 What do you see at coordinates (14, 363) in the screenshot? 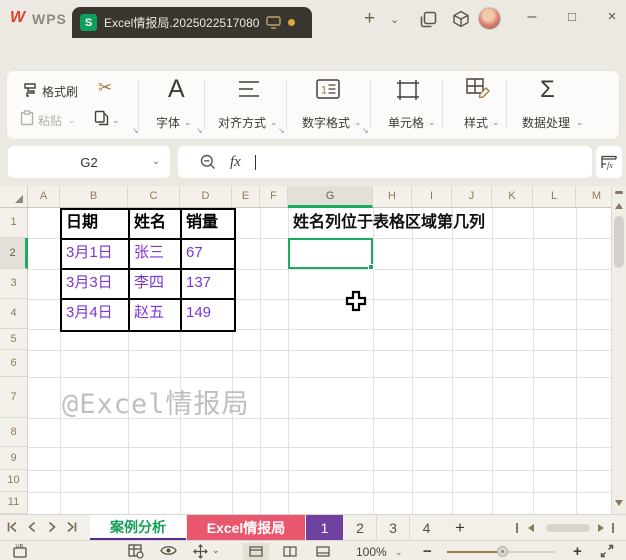
I see `row-header-6: 6` at bounding box center [14, 363].